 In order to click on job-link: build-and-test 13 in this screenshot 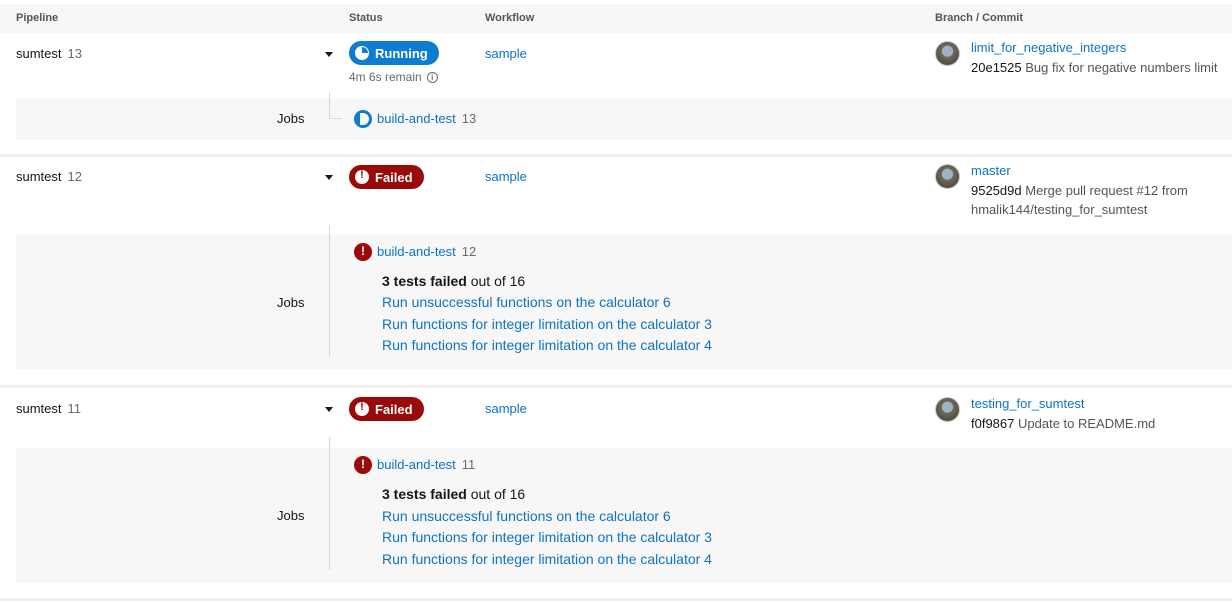, I will do `click(426, 118)`.